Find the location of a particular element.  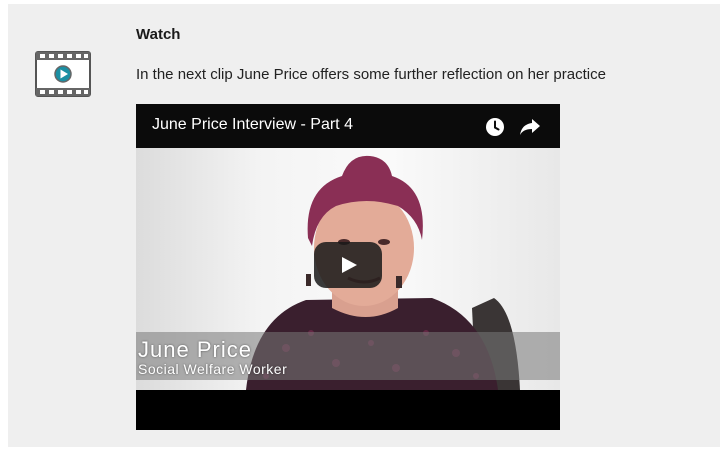

clock-icon is located at coordinates (495, 127).